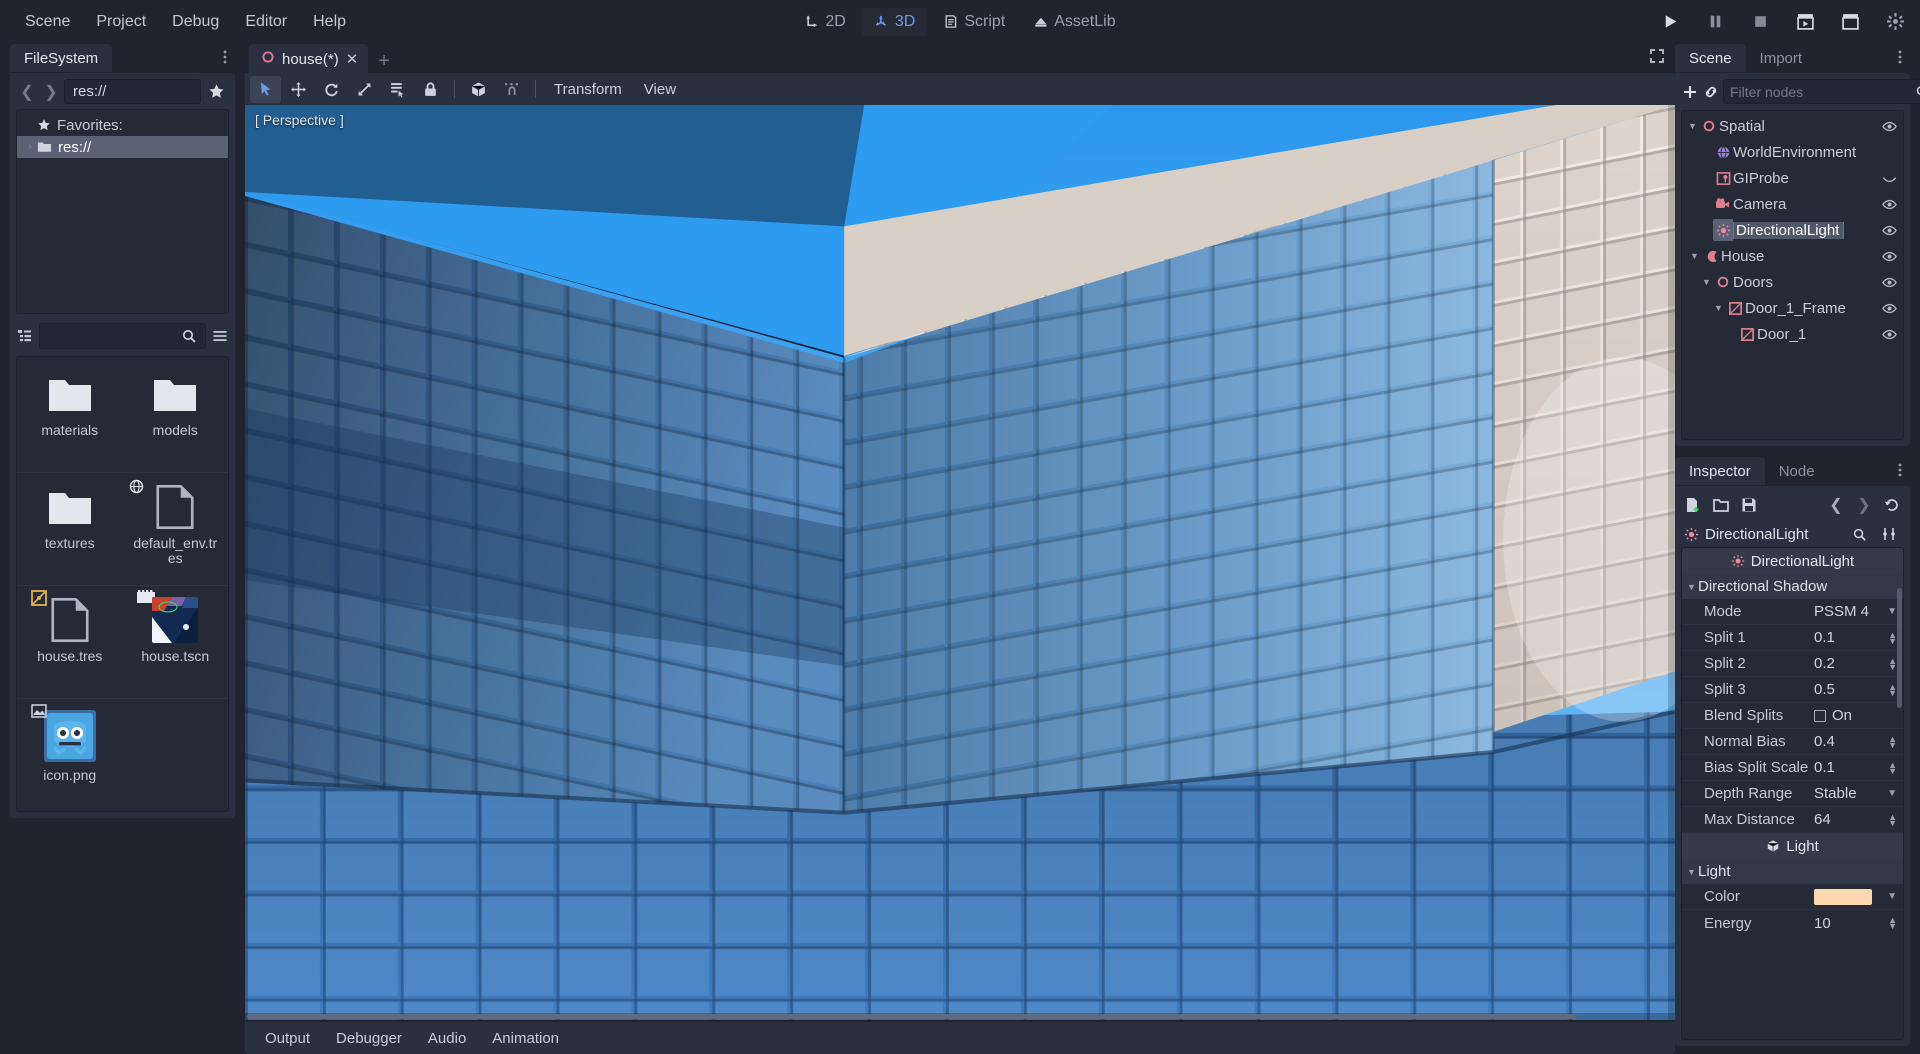 Image resolution: width=1920 pixels, height=1054 pixels. What do you see at coordinates (525, 1038) in the screenshot?
I see `tab-animation: Animation` at bounding box center [525, 1038].